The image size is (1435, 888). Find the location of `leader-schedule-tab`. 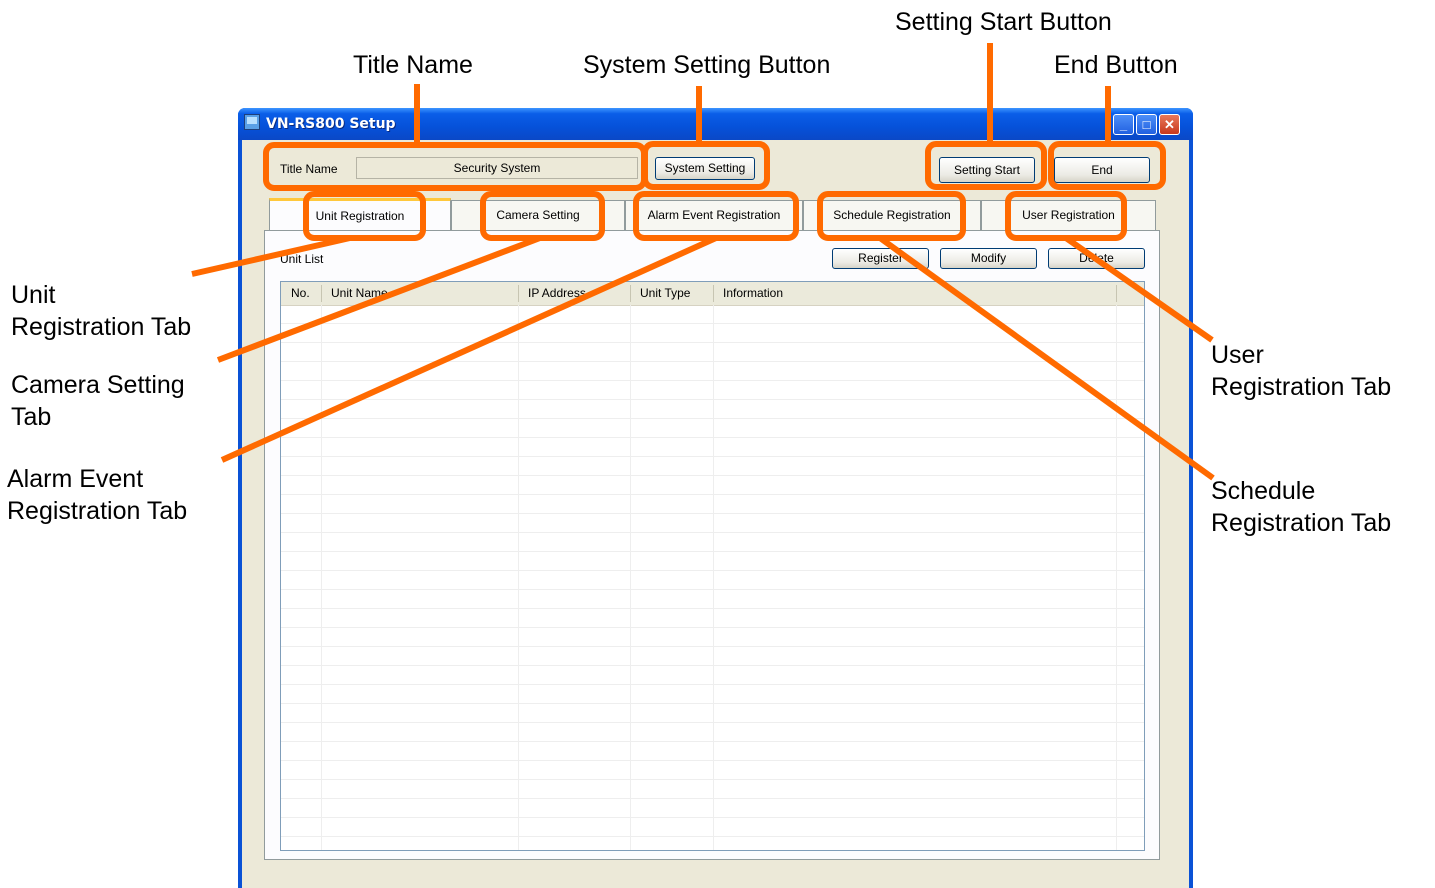

leader-schedule-tab is located at coordinates (1046, 358).